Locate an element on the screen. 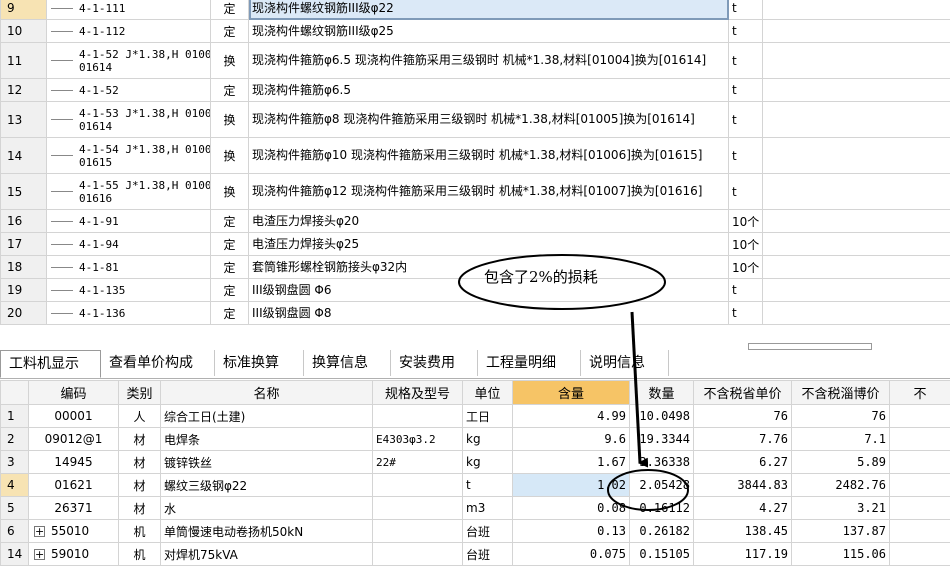 The image size is (950, 585). zibo-price-cell: 5.89 is located at coordinates (840, 462).